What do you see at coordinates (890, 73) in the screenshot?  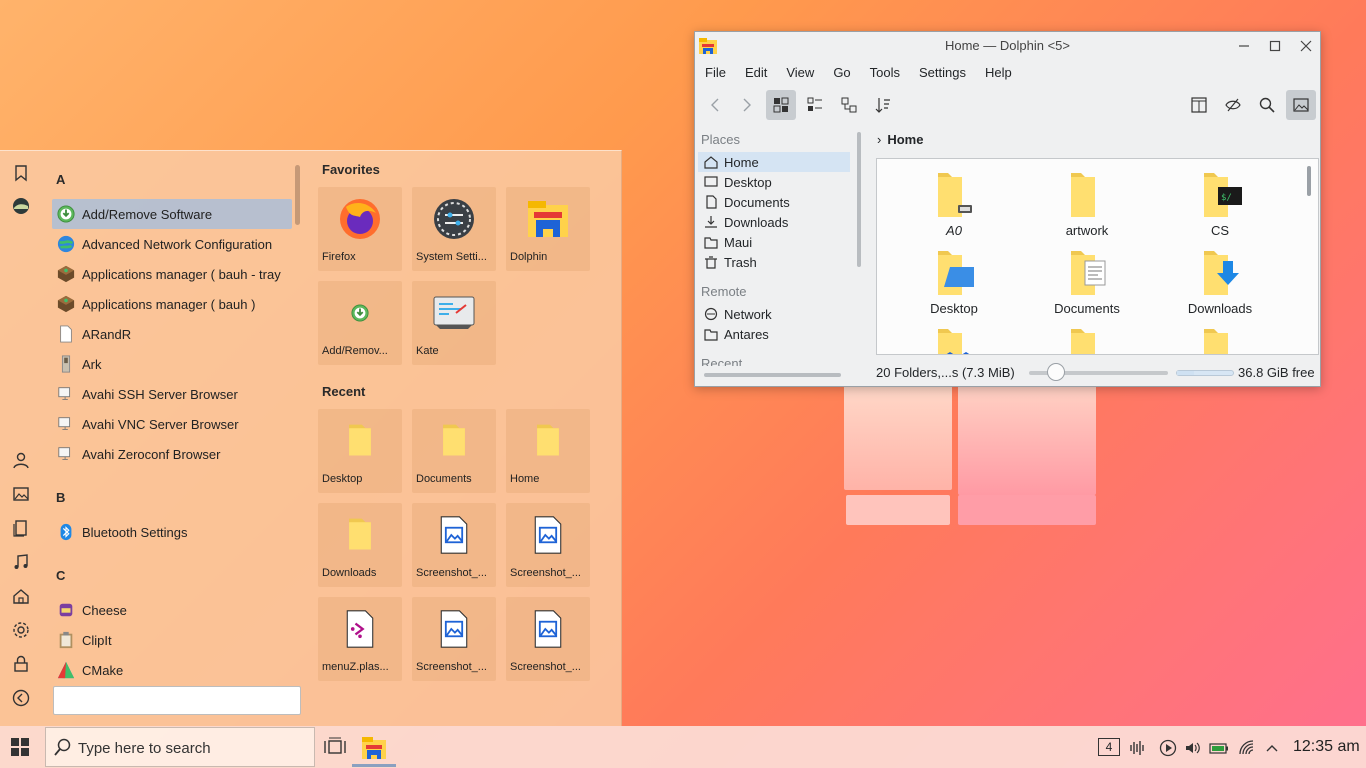 I see `menu-tools: Tools` at bounding box center [890, 73].